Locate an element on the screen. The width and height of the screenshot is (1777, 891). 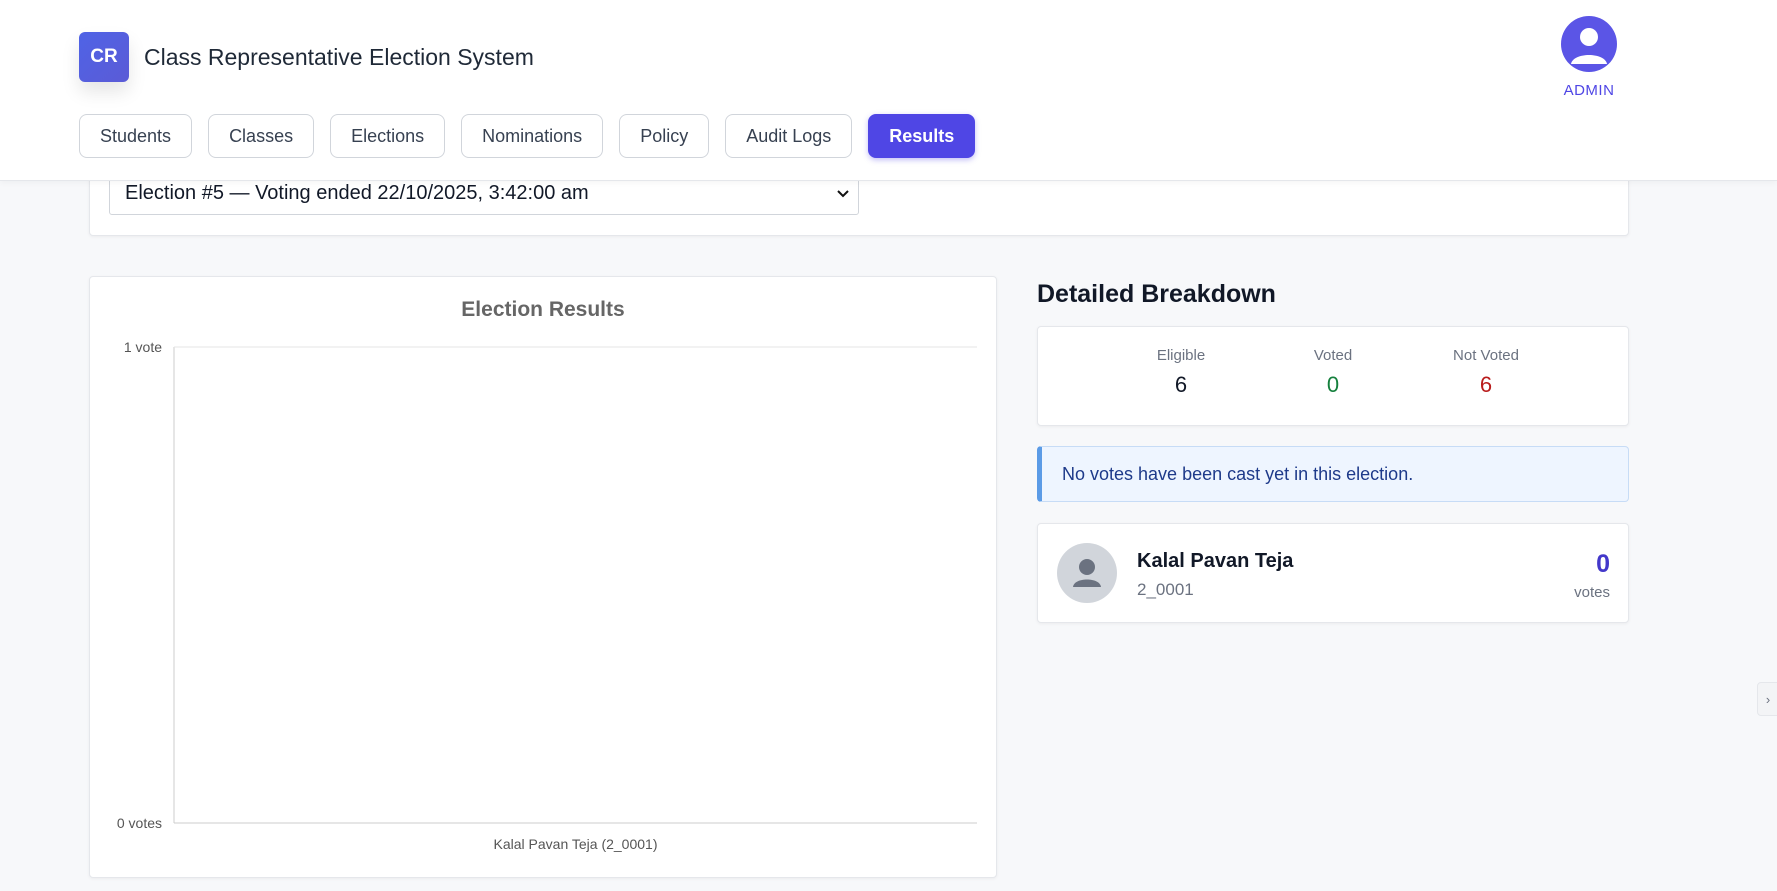
nav-classes-button: Classes is located at coordinates (261, 136).